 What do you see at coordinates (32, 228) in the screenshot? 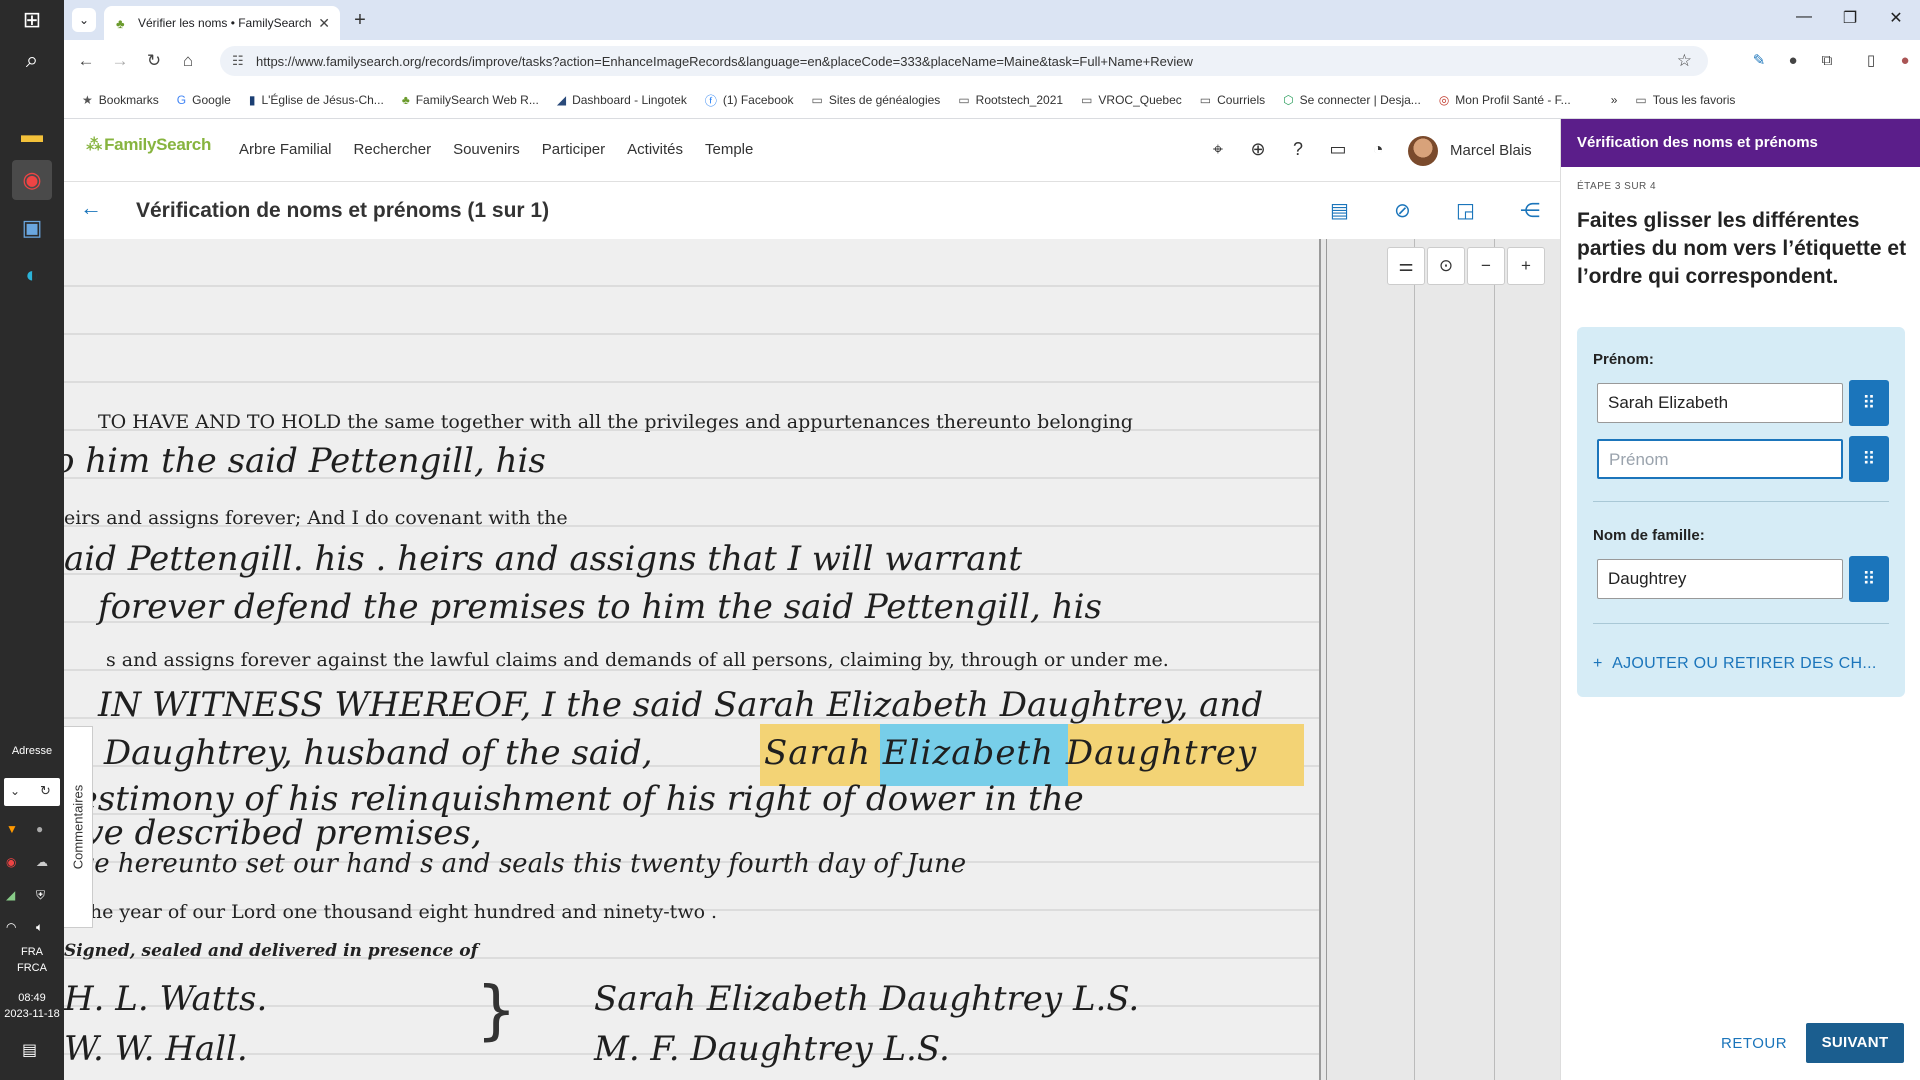
I see `remote-desktop-icon: ▣` at bounding box center [32, 228].